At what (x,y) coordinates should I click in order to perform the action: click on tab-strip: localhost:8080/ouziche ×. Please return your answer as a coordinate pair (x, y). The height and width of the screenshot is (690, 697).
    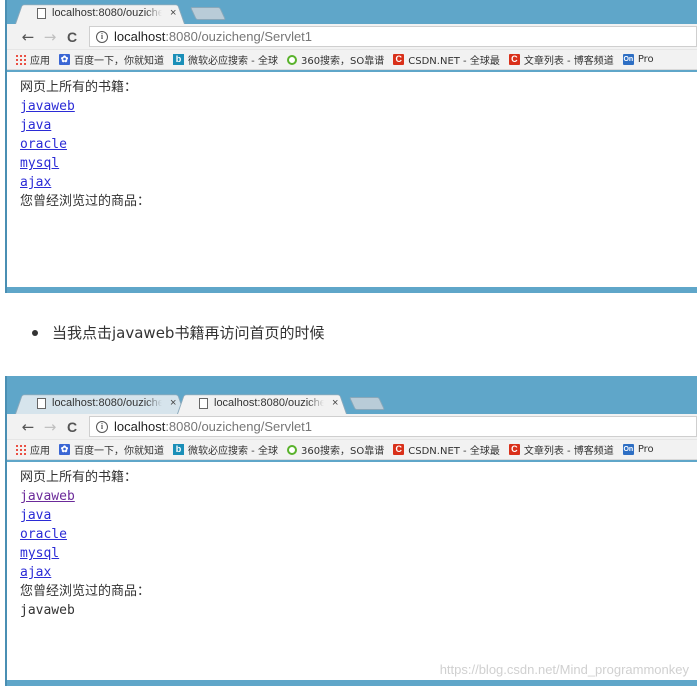
    Looking at the image, I should click on (352, 12).